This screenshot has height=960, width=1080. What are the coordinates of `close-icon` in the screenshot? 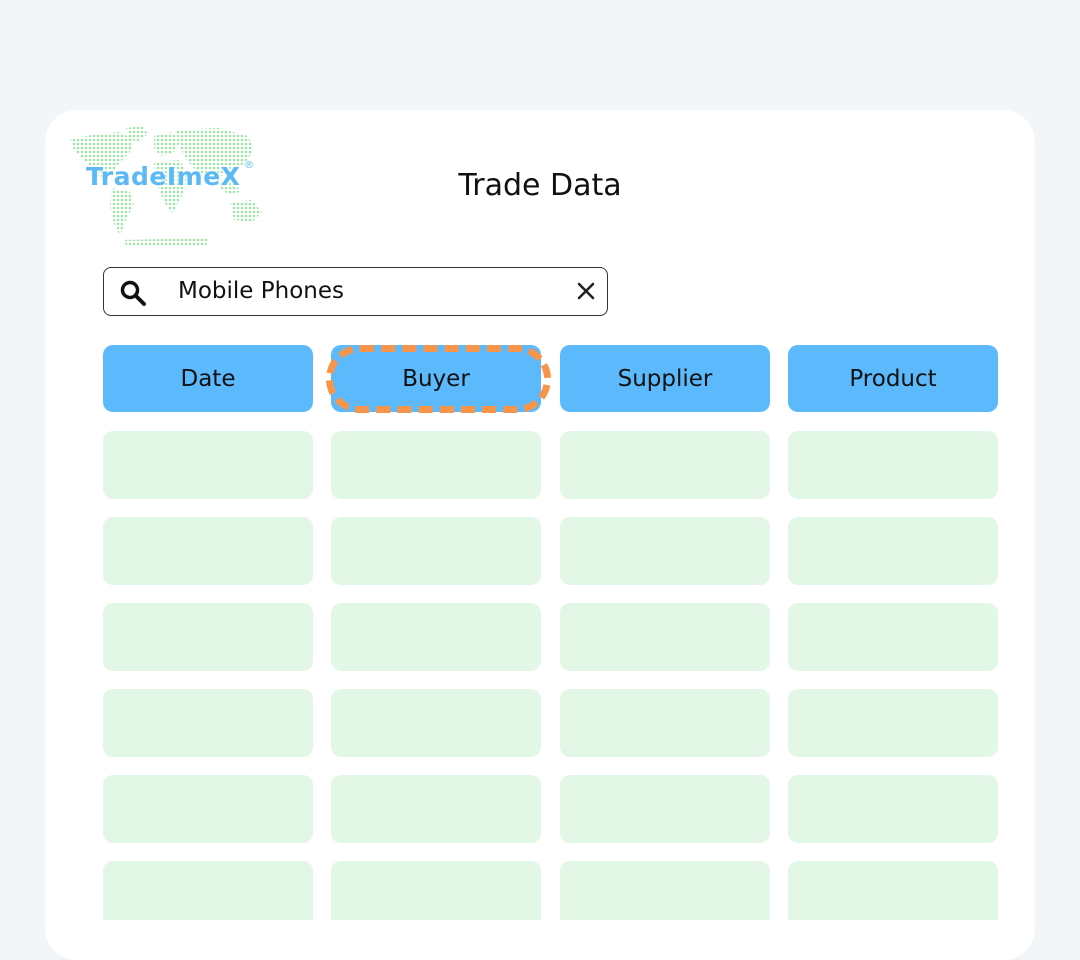 It's located at (586, 291).